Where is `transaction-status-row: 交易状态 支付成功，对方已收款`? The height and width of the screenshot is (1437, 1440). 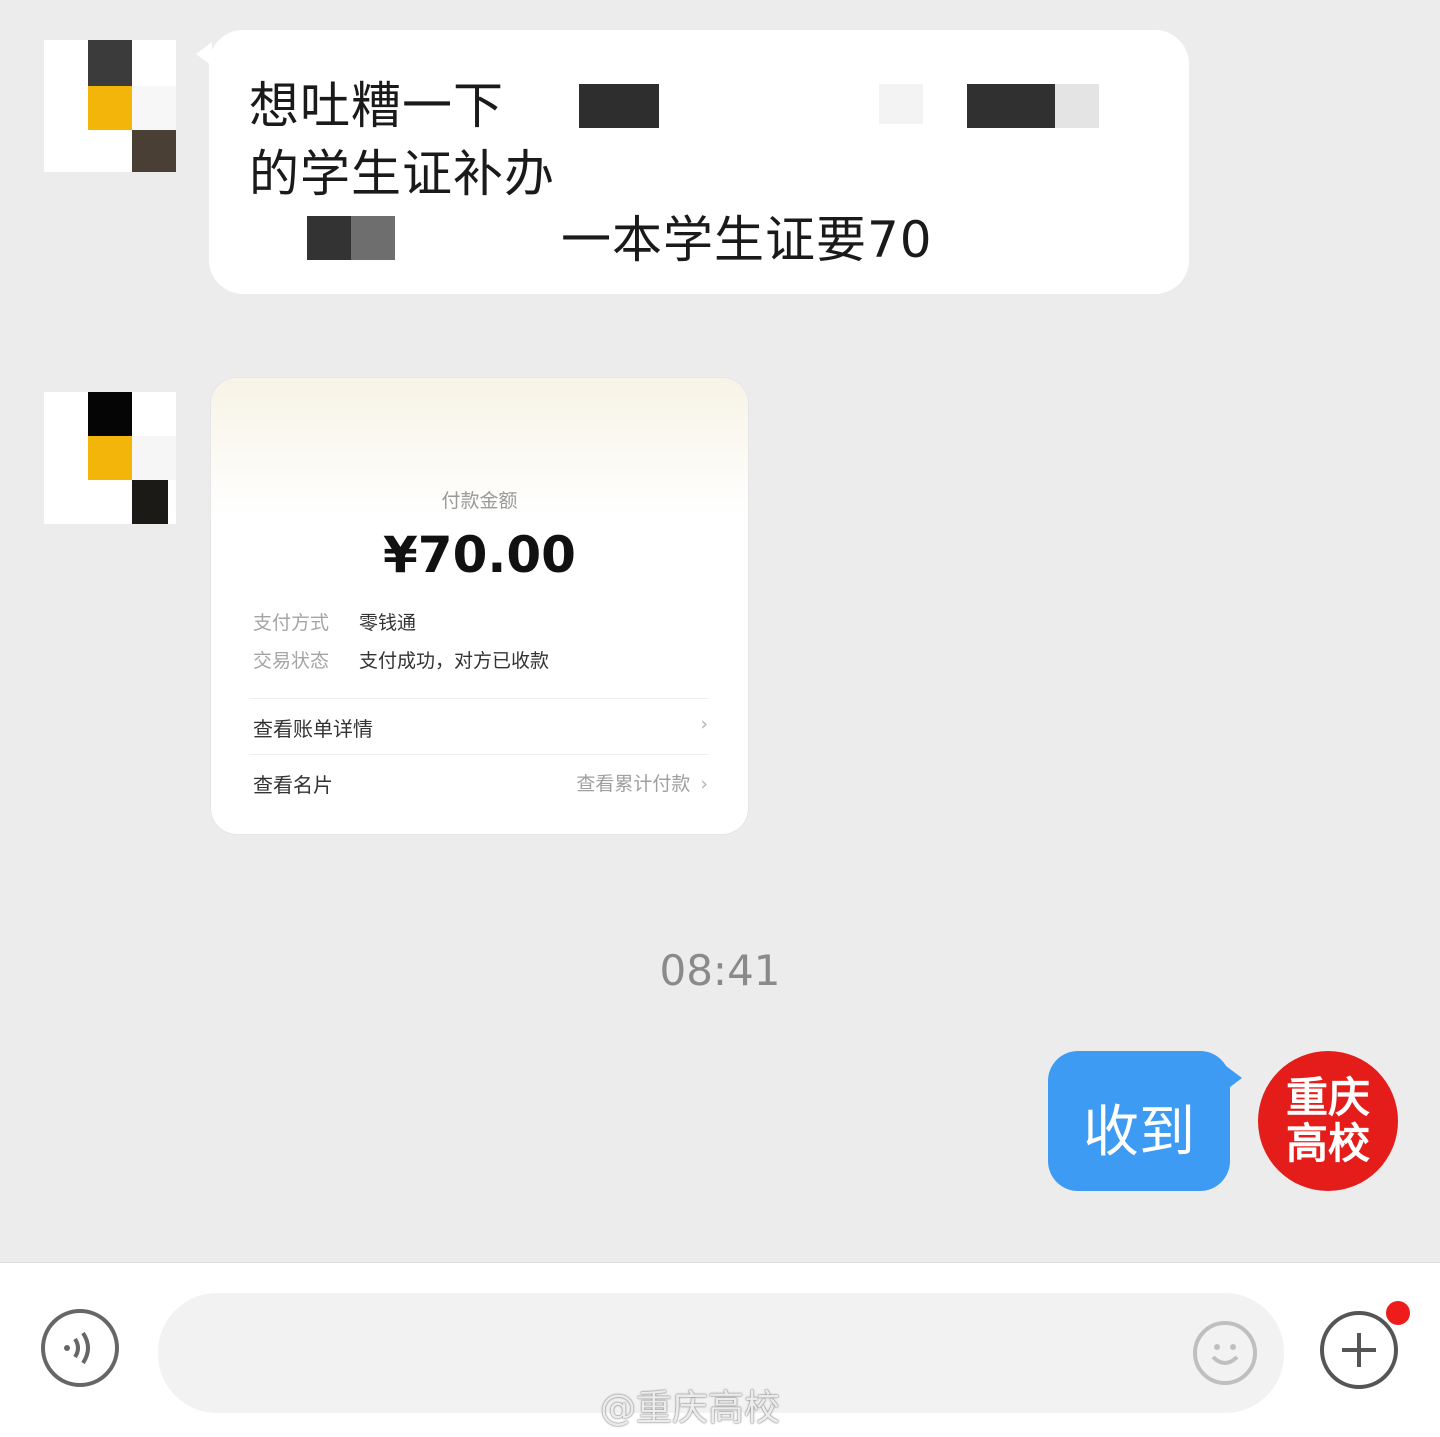 transaction-status-row: 交易状态 支付成功，对方已收款 is located at coordinates (401, 659).